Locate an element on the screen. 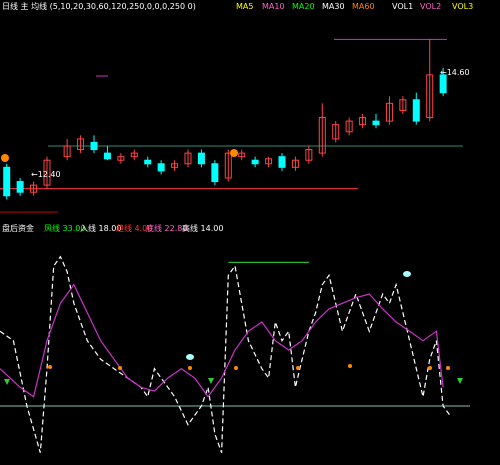 The image size is (500, 465). ma60-legend: MA60 is located at coordinates (363, 6).